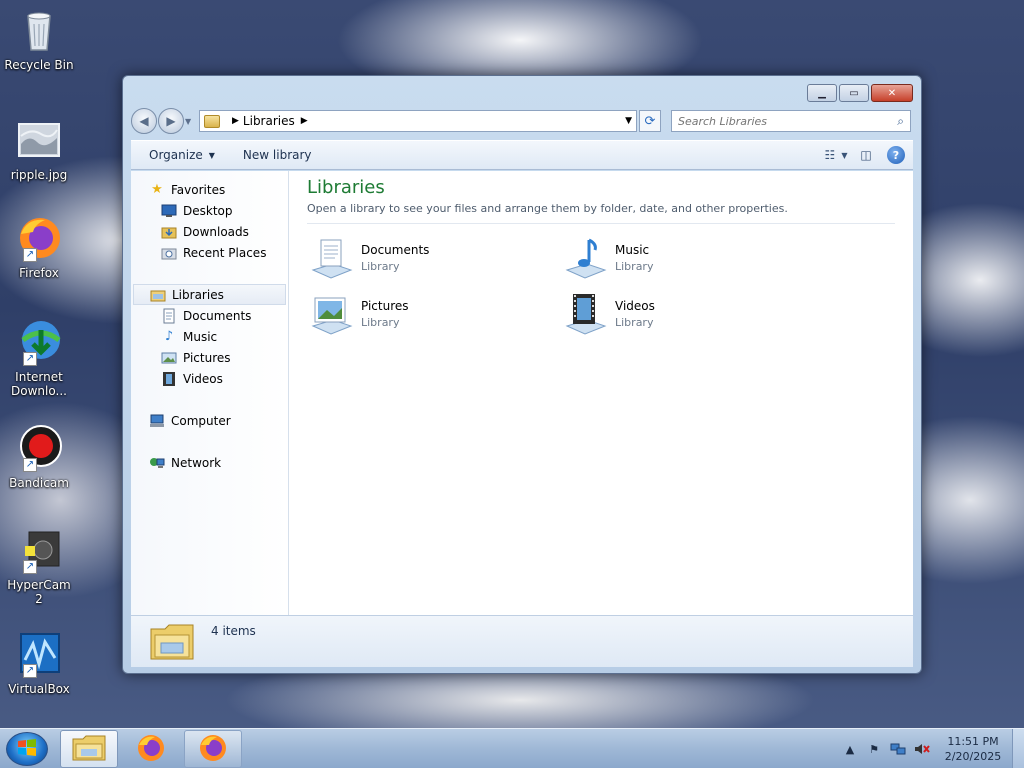 This screenshot has width=1024, height=768. I want to click on nav-label: Pictures, so click(207, 357).